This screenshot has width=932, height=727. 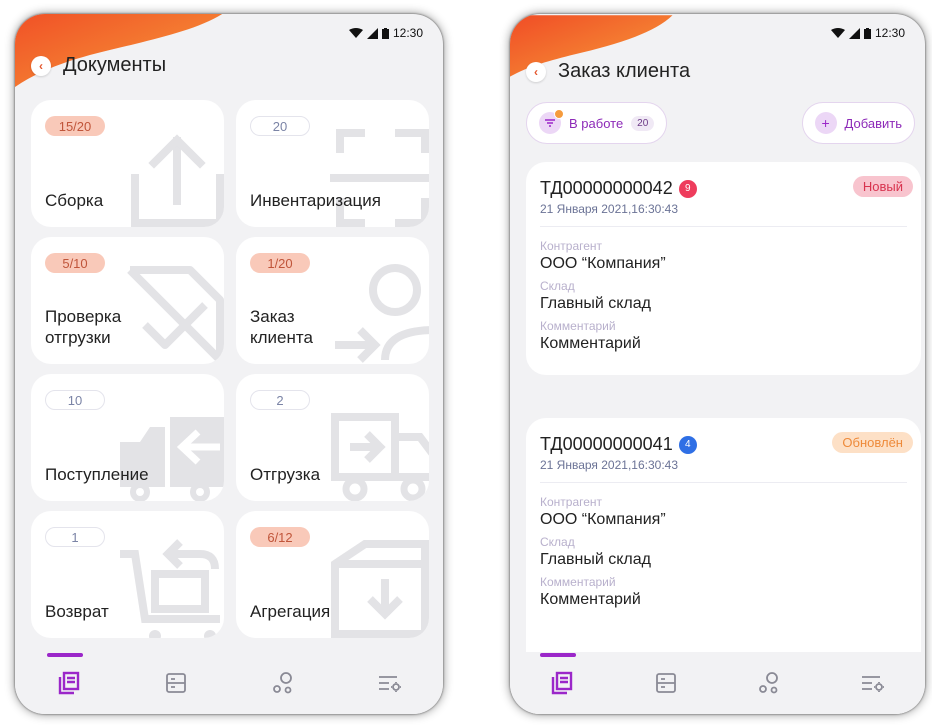 What do you see at coordinates (624, 71) in the screenshot?
I see `page-title: Заказ клиента` at bounding box center [624, 71].